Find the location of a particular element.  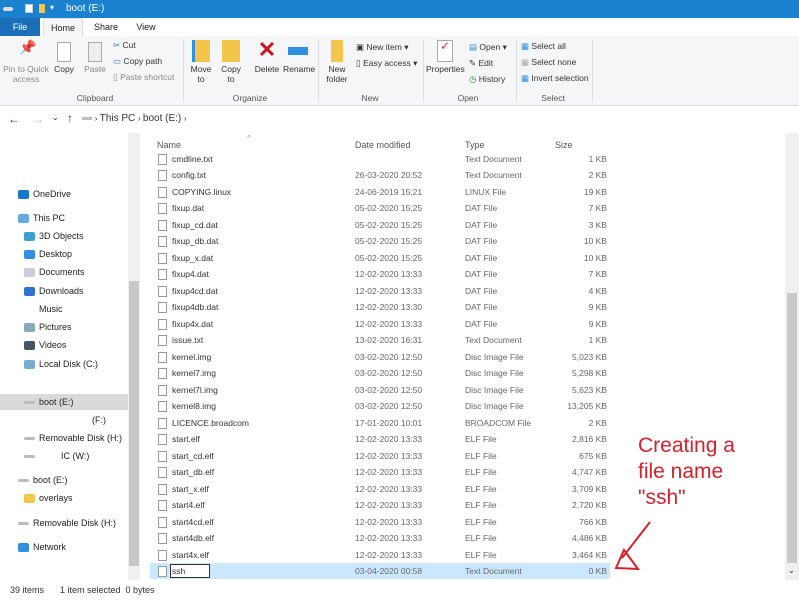

sidebar-item: Desktop is located at coordinates (48, 254).